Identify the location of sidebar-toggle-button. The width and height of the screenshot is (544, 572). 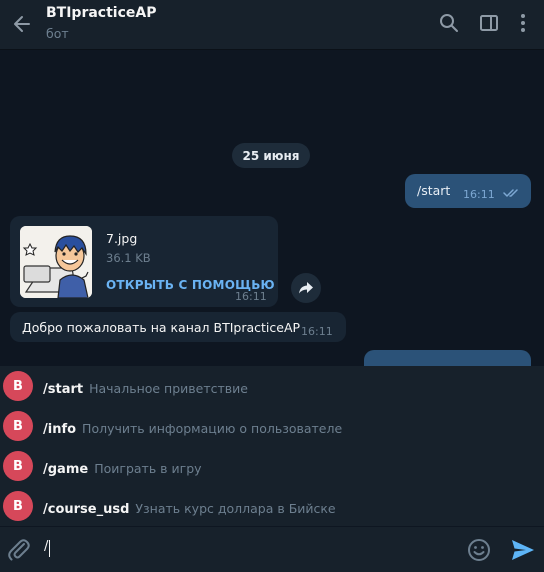
(489, 23).